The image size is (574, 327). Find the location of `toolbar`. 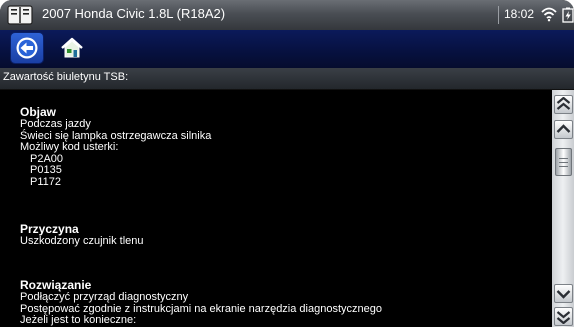

toolbar is located at coordinates (287, 49).